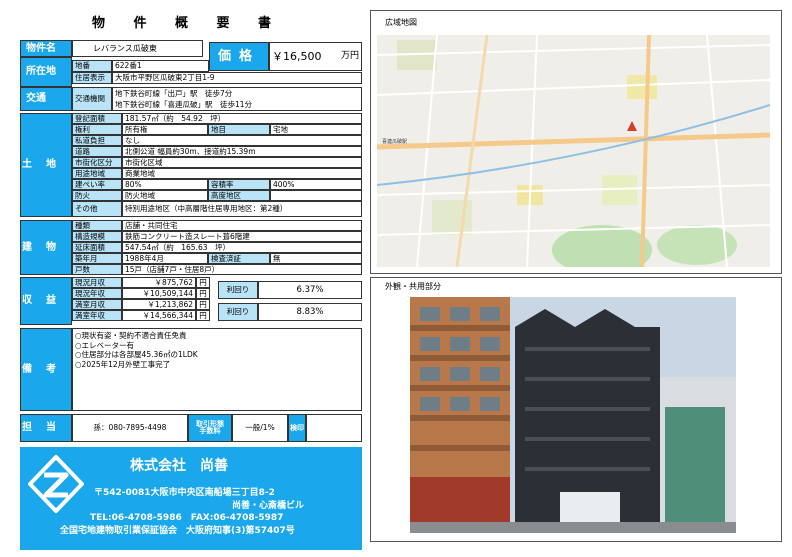 The image size is (792, 557). Describe the element at coordinates (46, 72) in the screenshot. I see `location-header: 所在地` at that location.